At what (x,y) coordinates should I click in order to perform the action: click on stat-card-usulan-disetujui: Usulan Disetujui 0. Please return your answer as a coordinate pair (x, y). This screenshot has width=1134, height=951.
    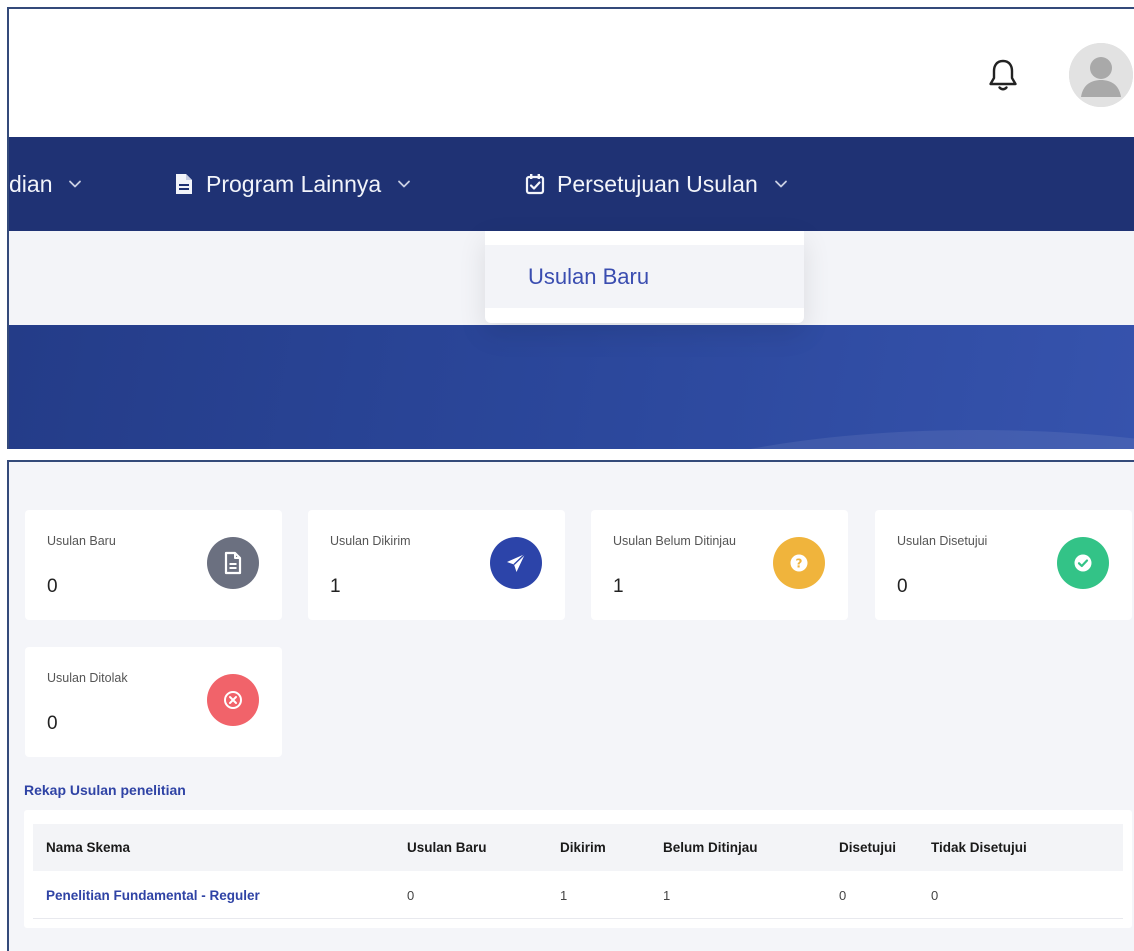
    Looking at the image, I should click on (1003, 565).